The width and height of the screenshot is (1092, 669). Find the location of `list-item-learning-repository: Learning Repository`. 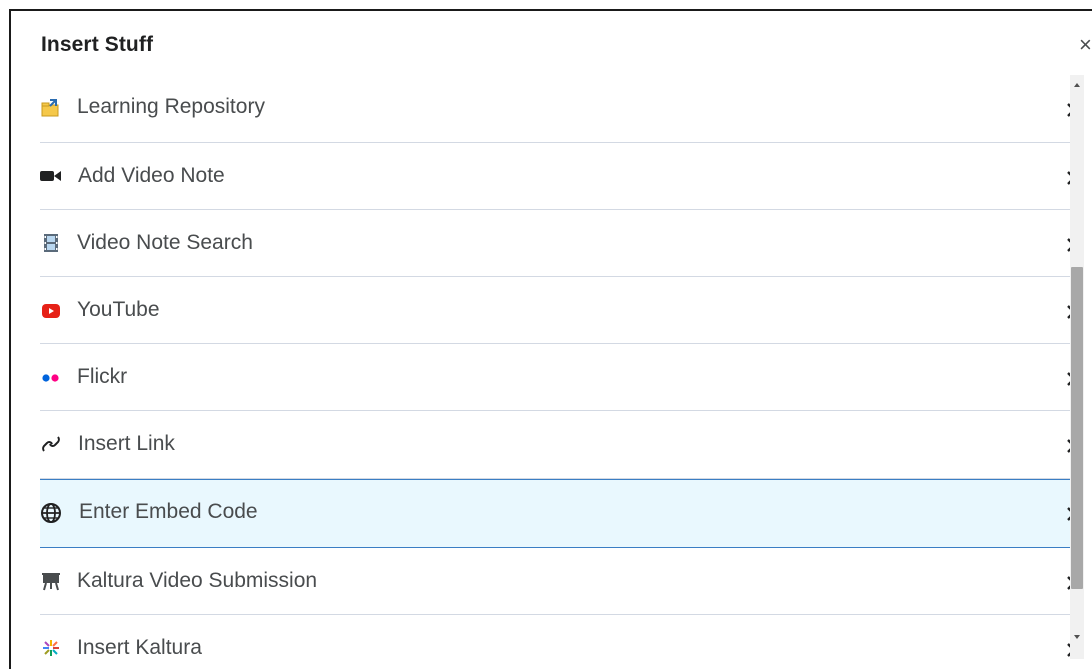

list-item-learning-repository: Learning Repository is located at coordinates (559, 108).